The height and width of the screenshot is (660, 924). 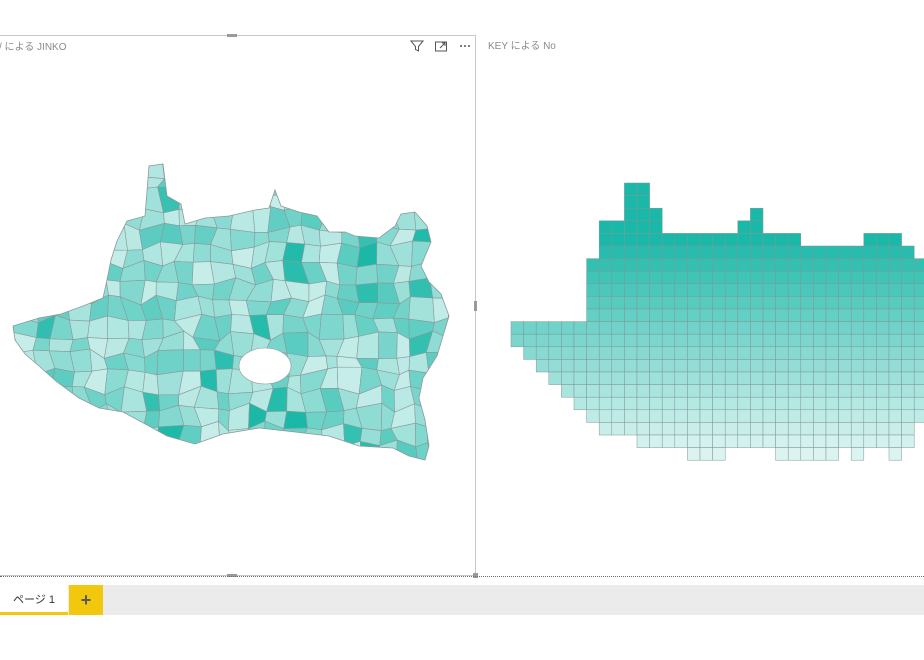 I want to click on add-page-button: +, so click(x=86, y=600).